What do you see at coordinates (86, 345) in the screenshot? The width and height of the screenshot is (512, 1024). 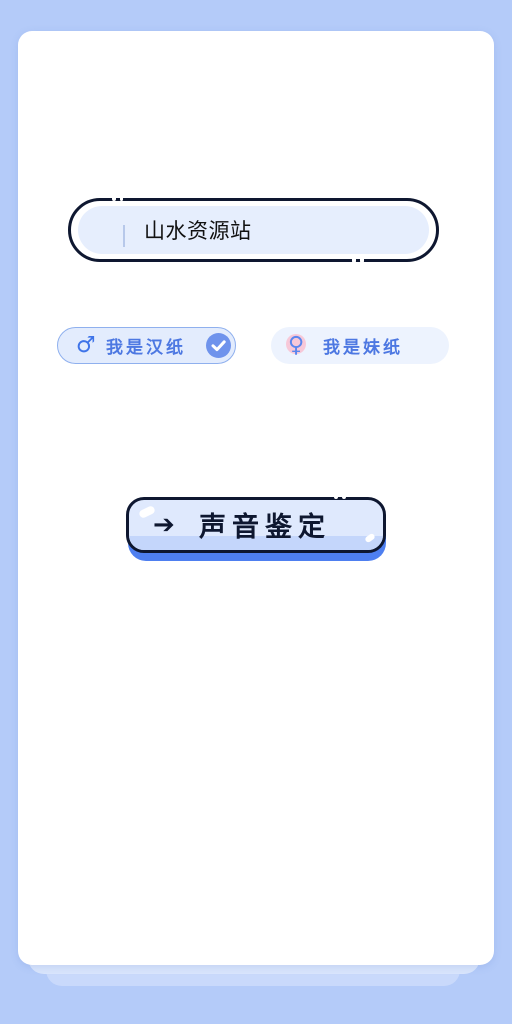 I see `male-symbol-icon: ♂` at bounding box center [86, 345].